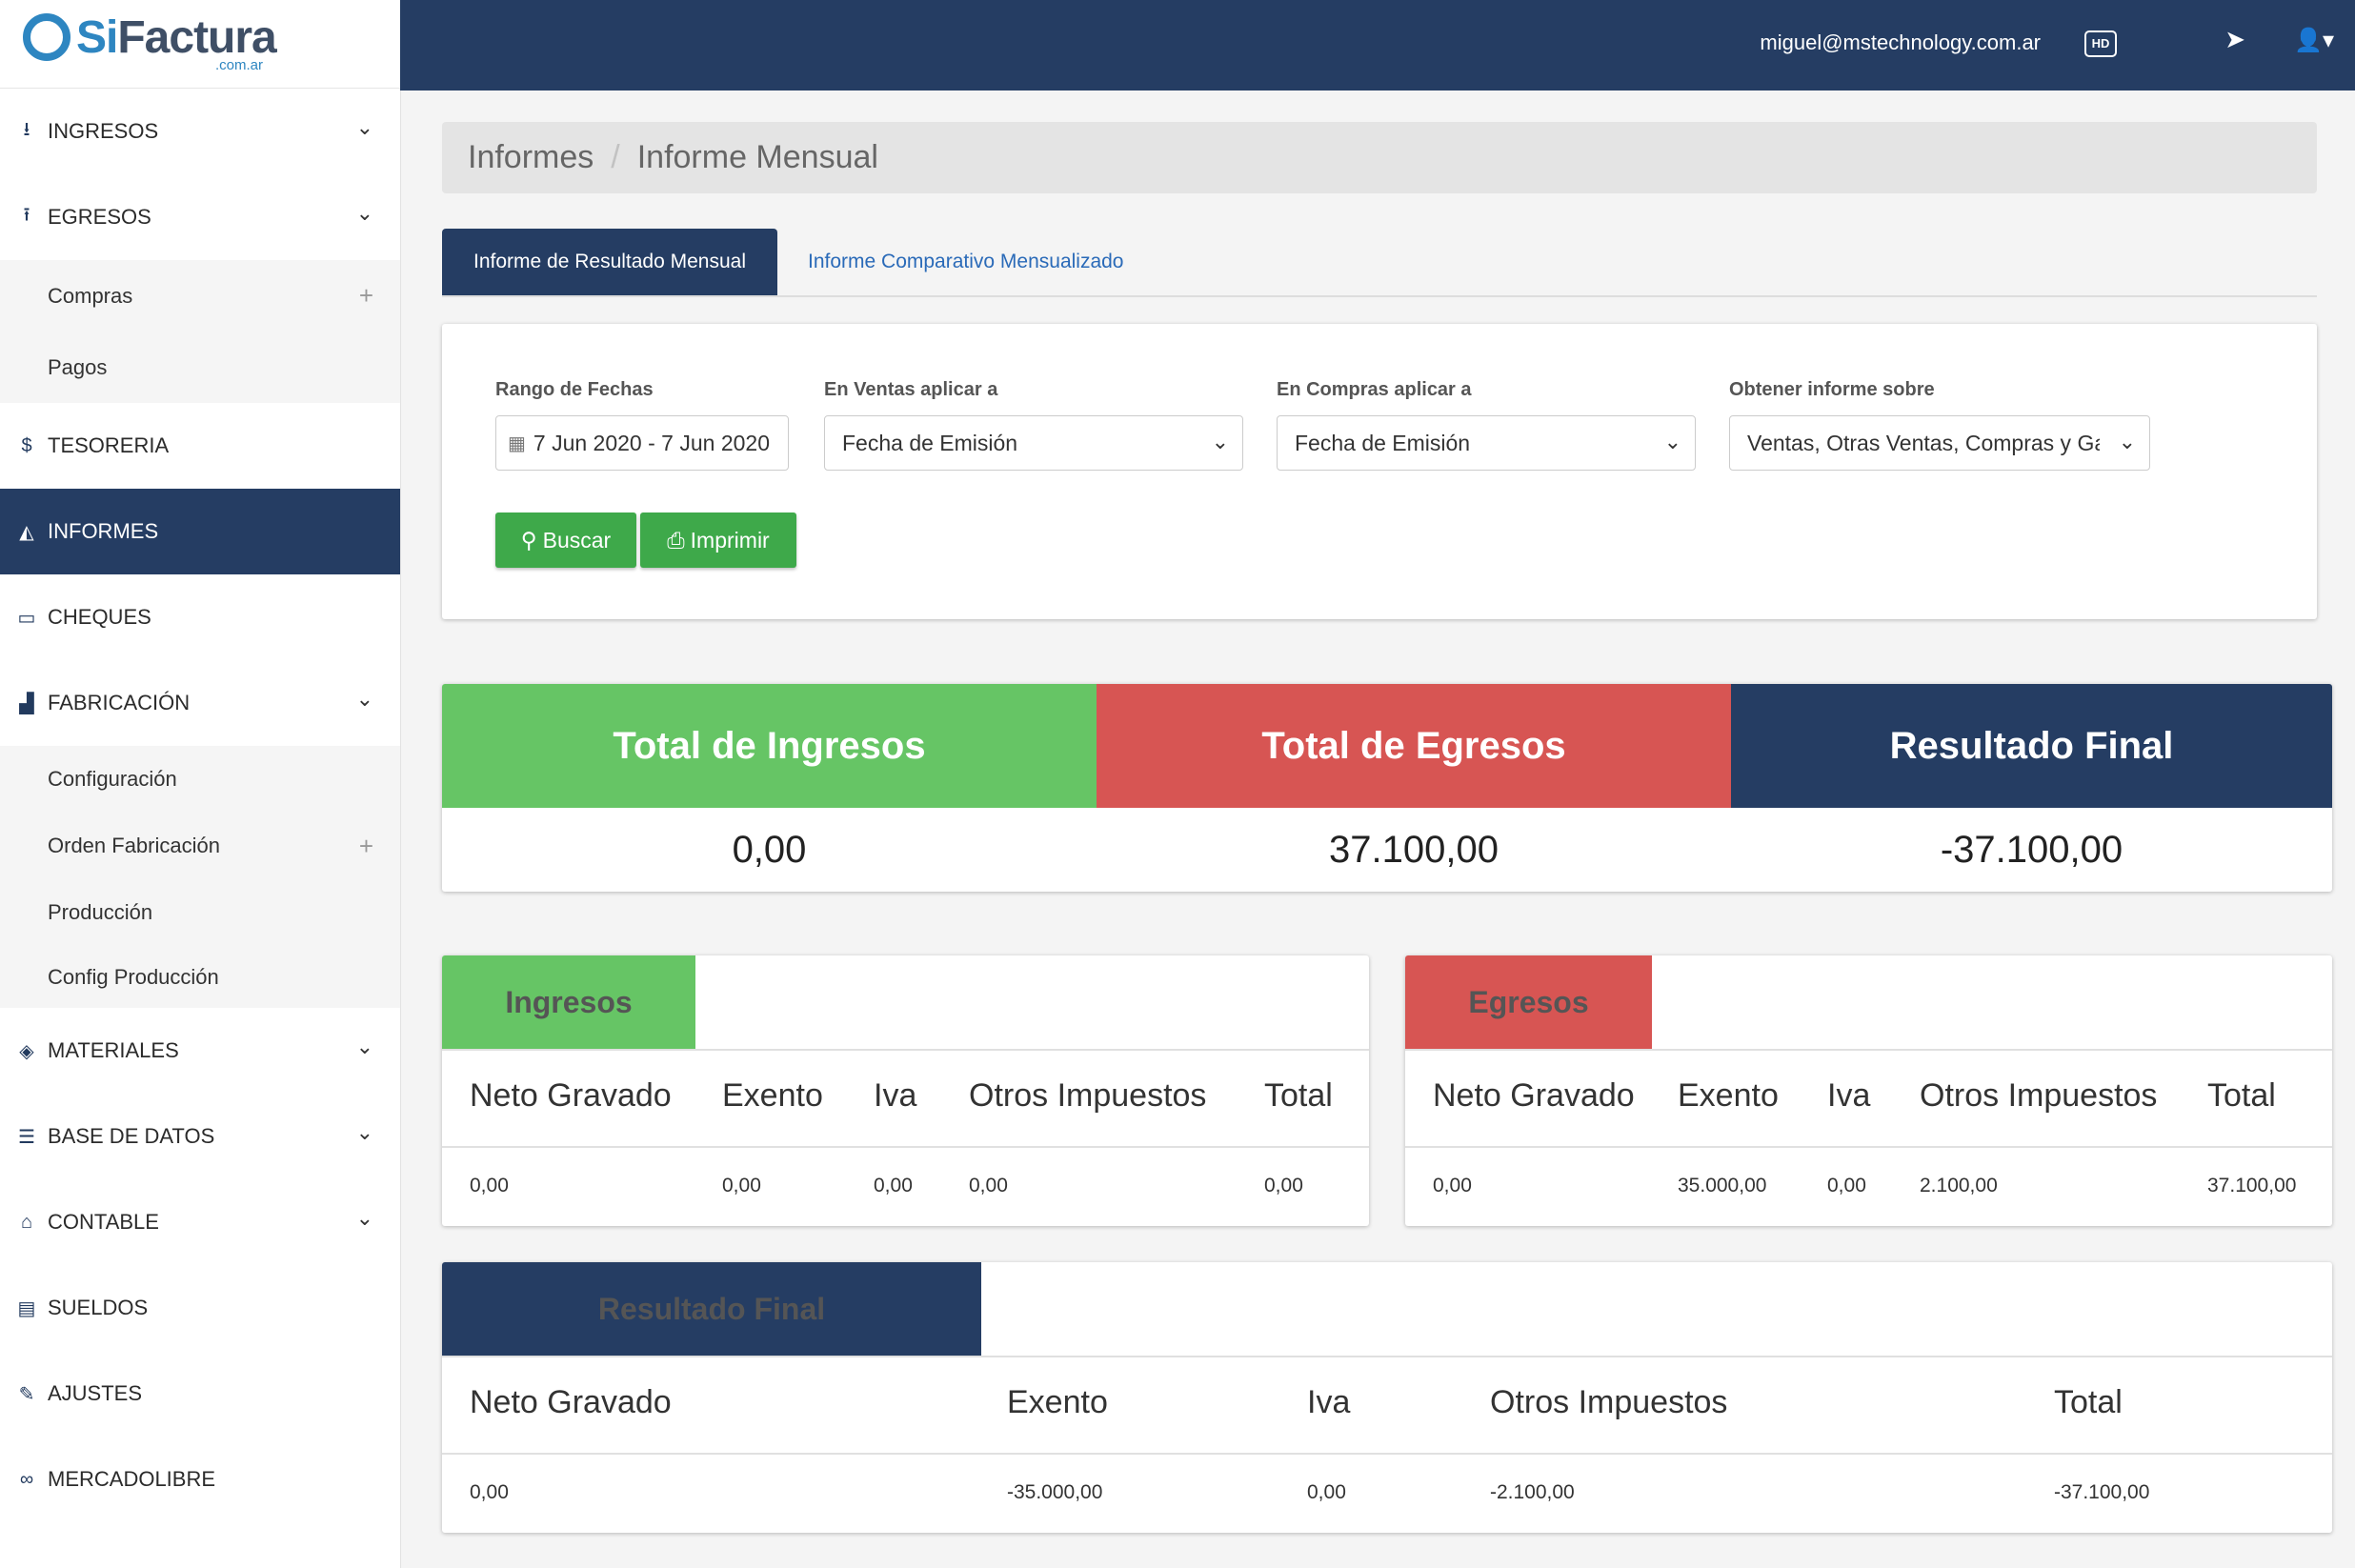  Describe the element at coordinates (26, 129) in the screenshot. I see `download-icon: ⭳` at that location.